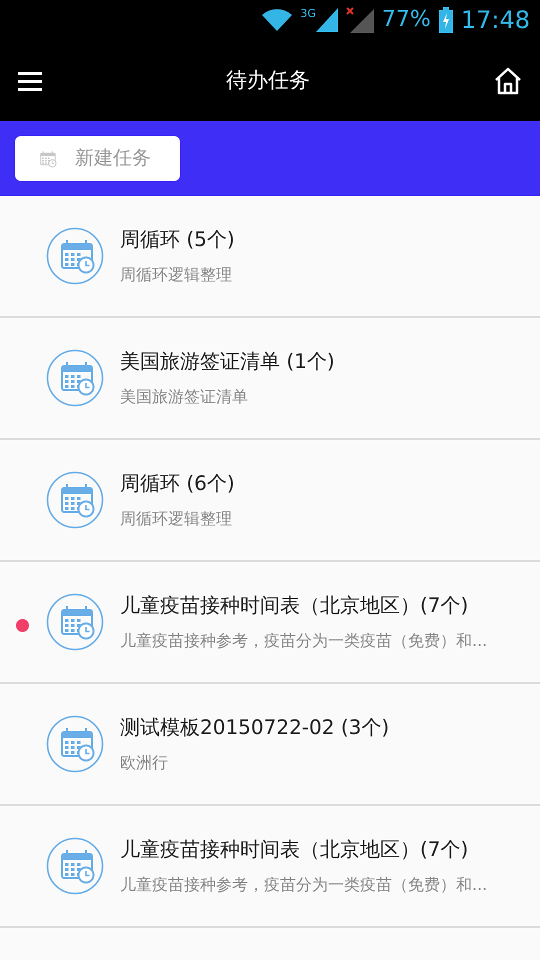  Describe the element at coordinates (406, 20) in the screenshot. I see `battery-percent: 77%` at that location.